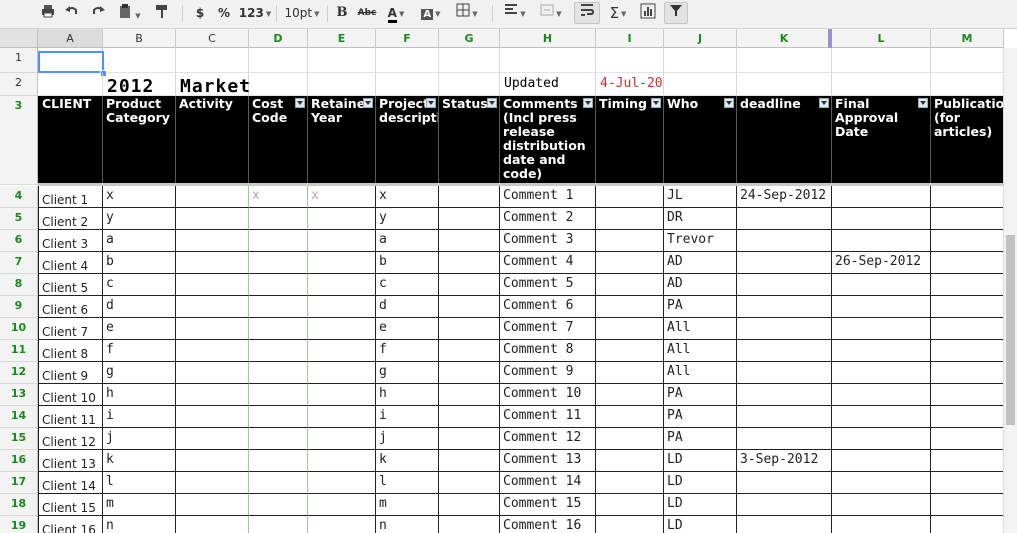 The height and width of the screenshot is (533, 1017). What do you see at coordinates (548, 329) in the screenshot?
I see `cell-comment: Comment 7` at bounding box center [548, 329].